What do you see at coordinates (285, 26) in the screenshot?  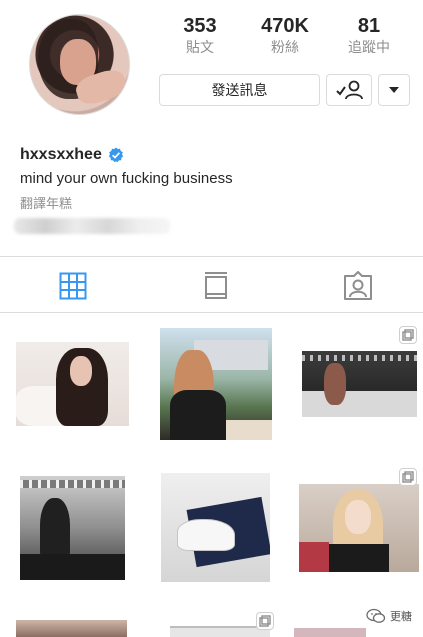 I see `stat-followers-count: 470K` at bounding box center [285, 26].